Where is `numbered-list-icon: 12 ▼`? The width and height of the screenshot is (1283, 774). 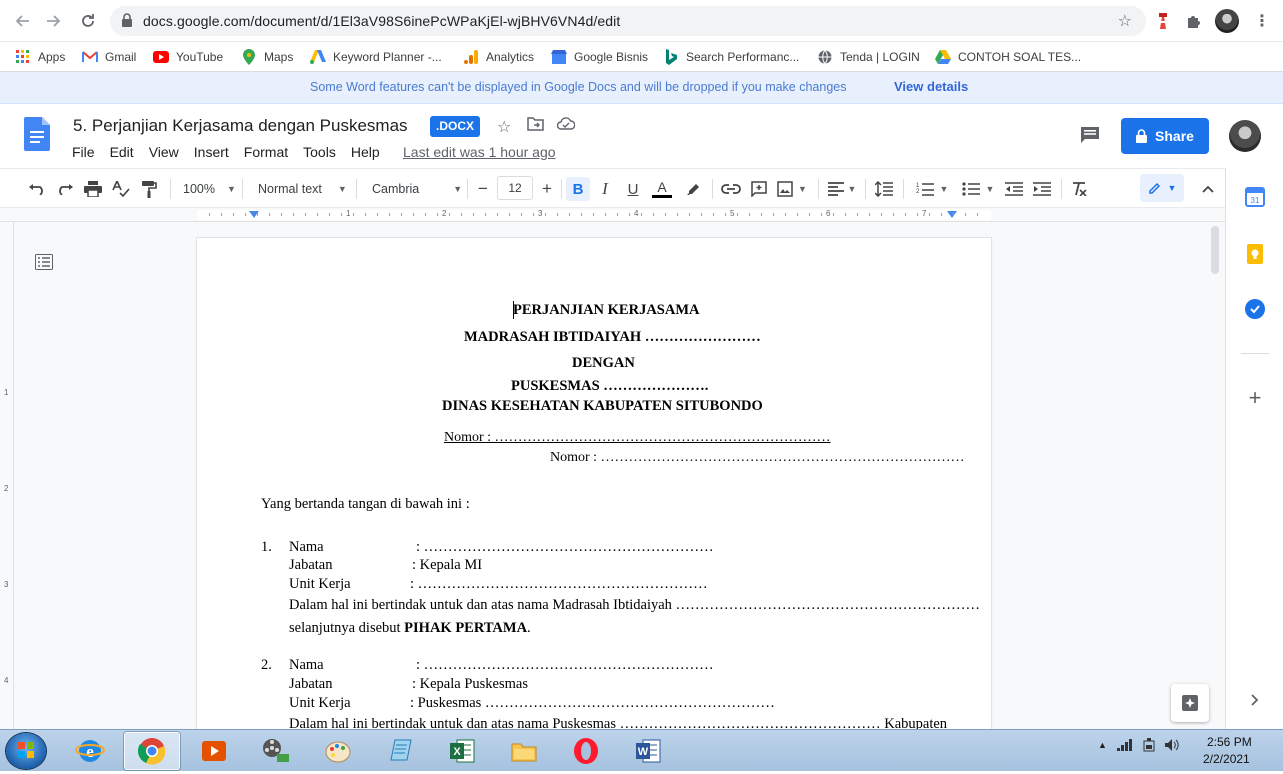
numbered-list-icon: 12 ▼ is located at coordinates (932, 189).